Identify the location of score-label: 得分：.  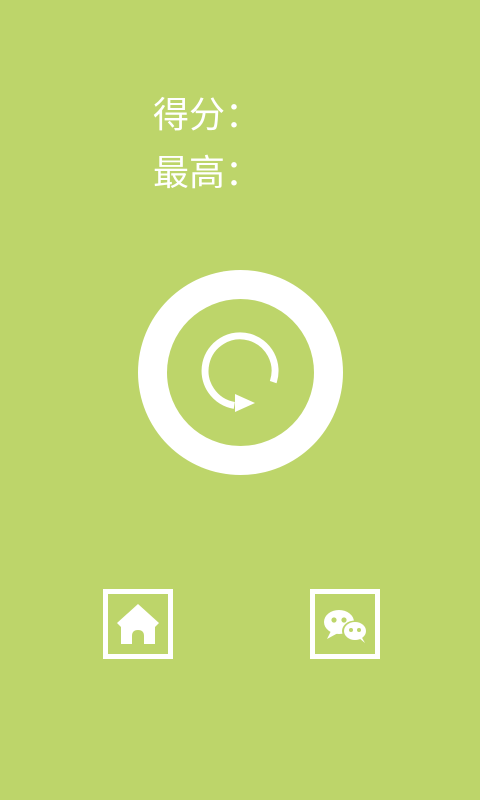
(207, 115).